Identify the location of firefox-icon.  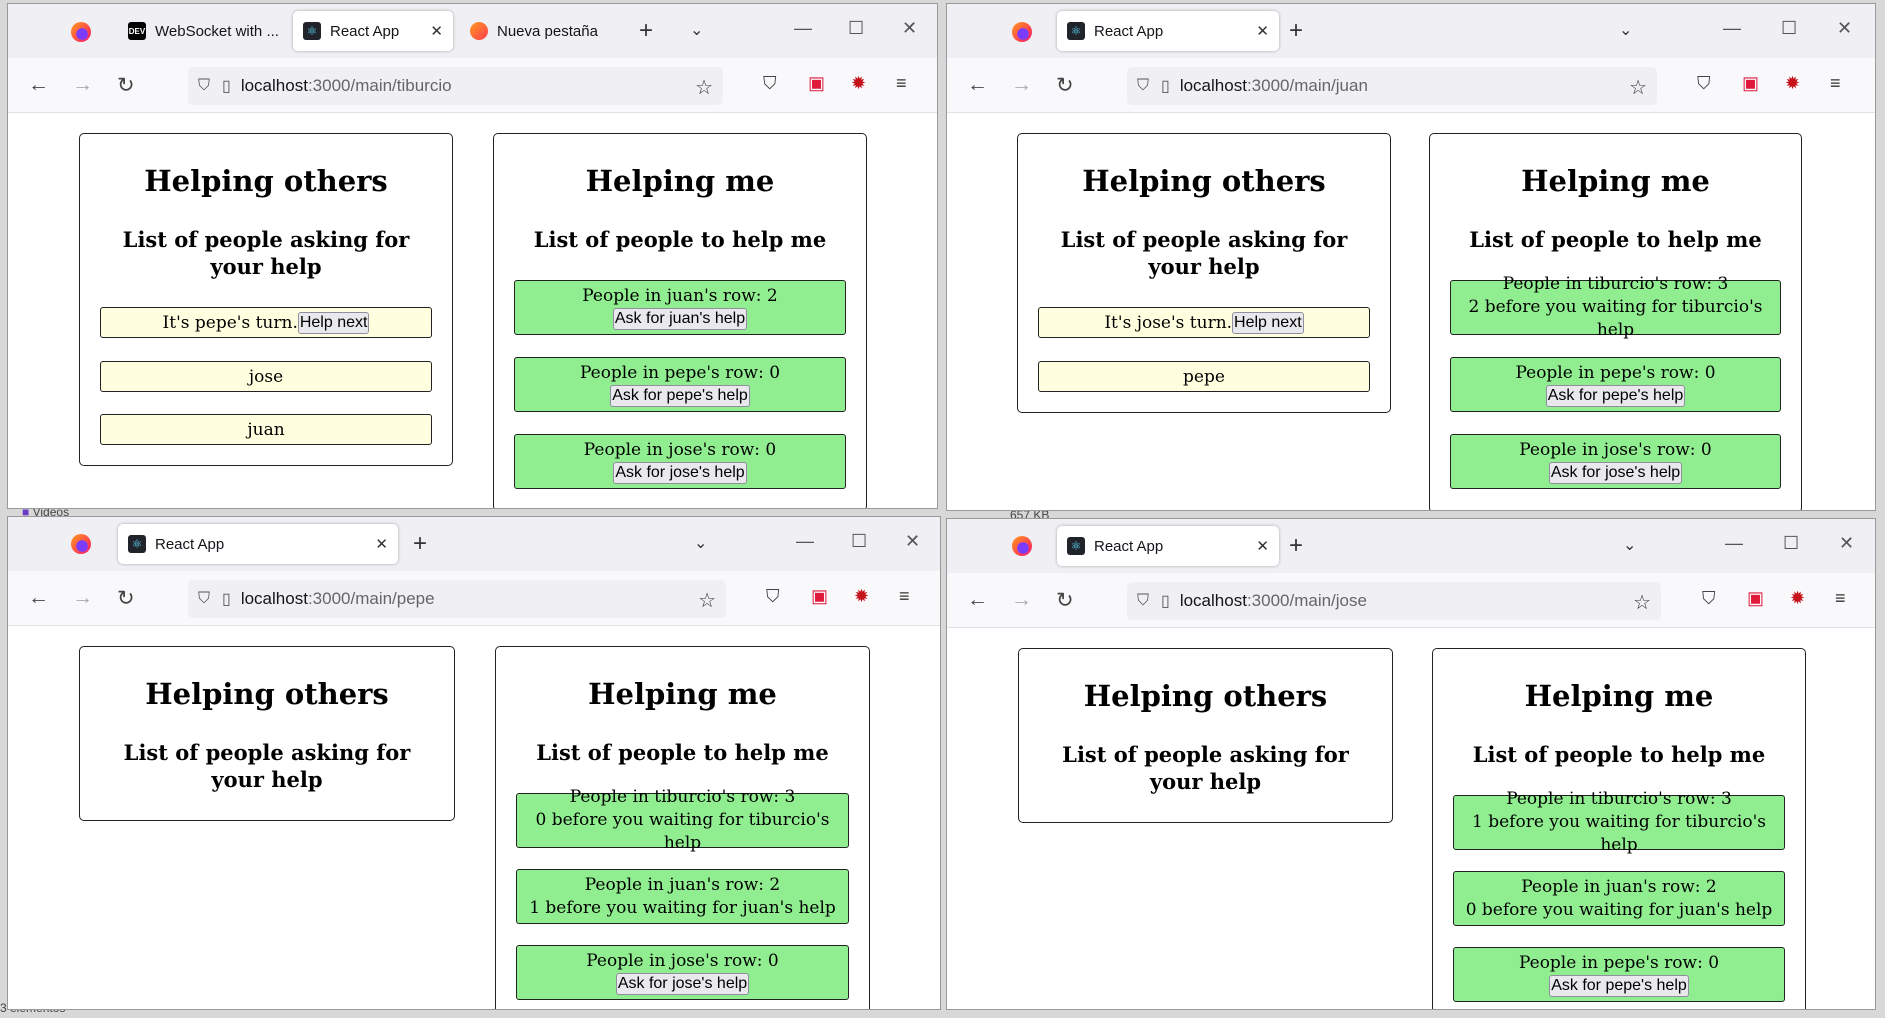
(81, 544).